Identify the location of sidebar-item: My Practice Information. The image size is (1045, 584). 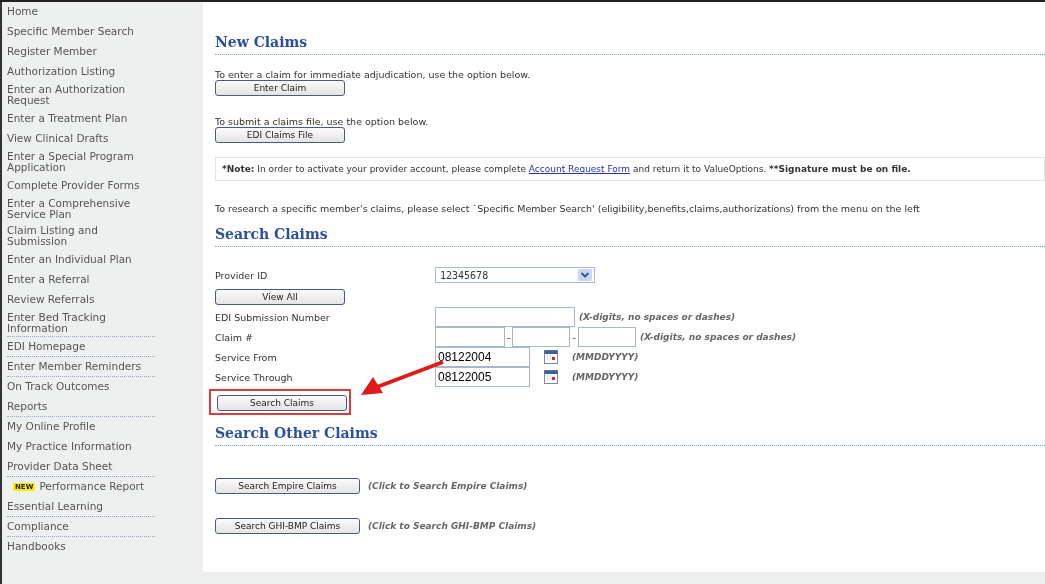
(69, 446).